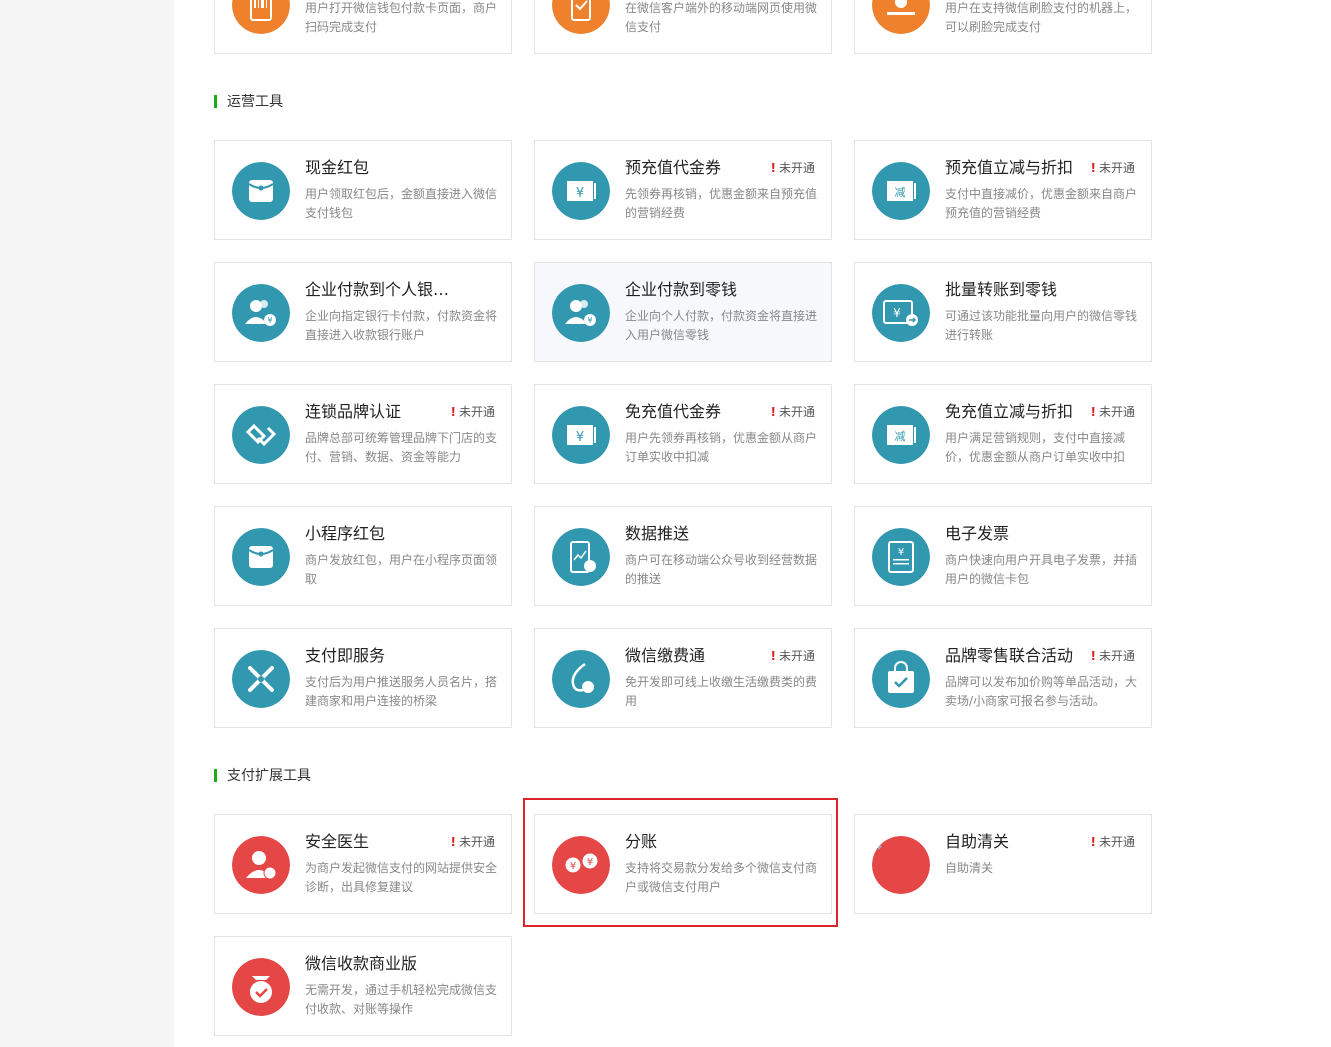 This screenshot has height=1047, width=1331. Describe the element at coordinates (673, 411) in the screenshot. I see `card-title: 免充值代金券` at that location.